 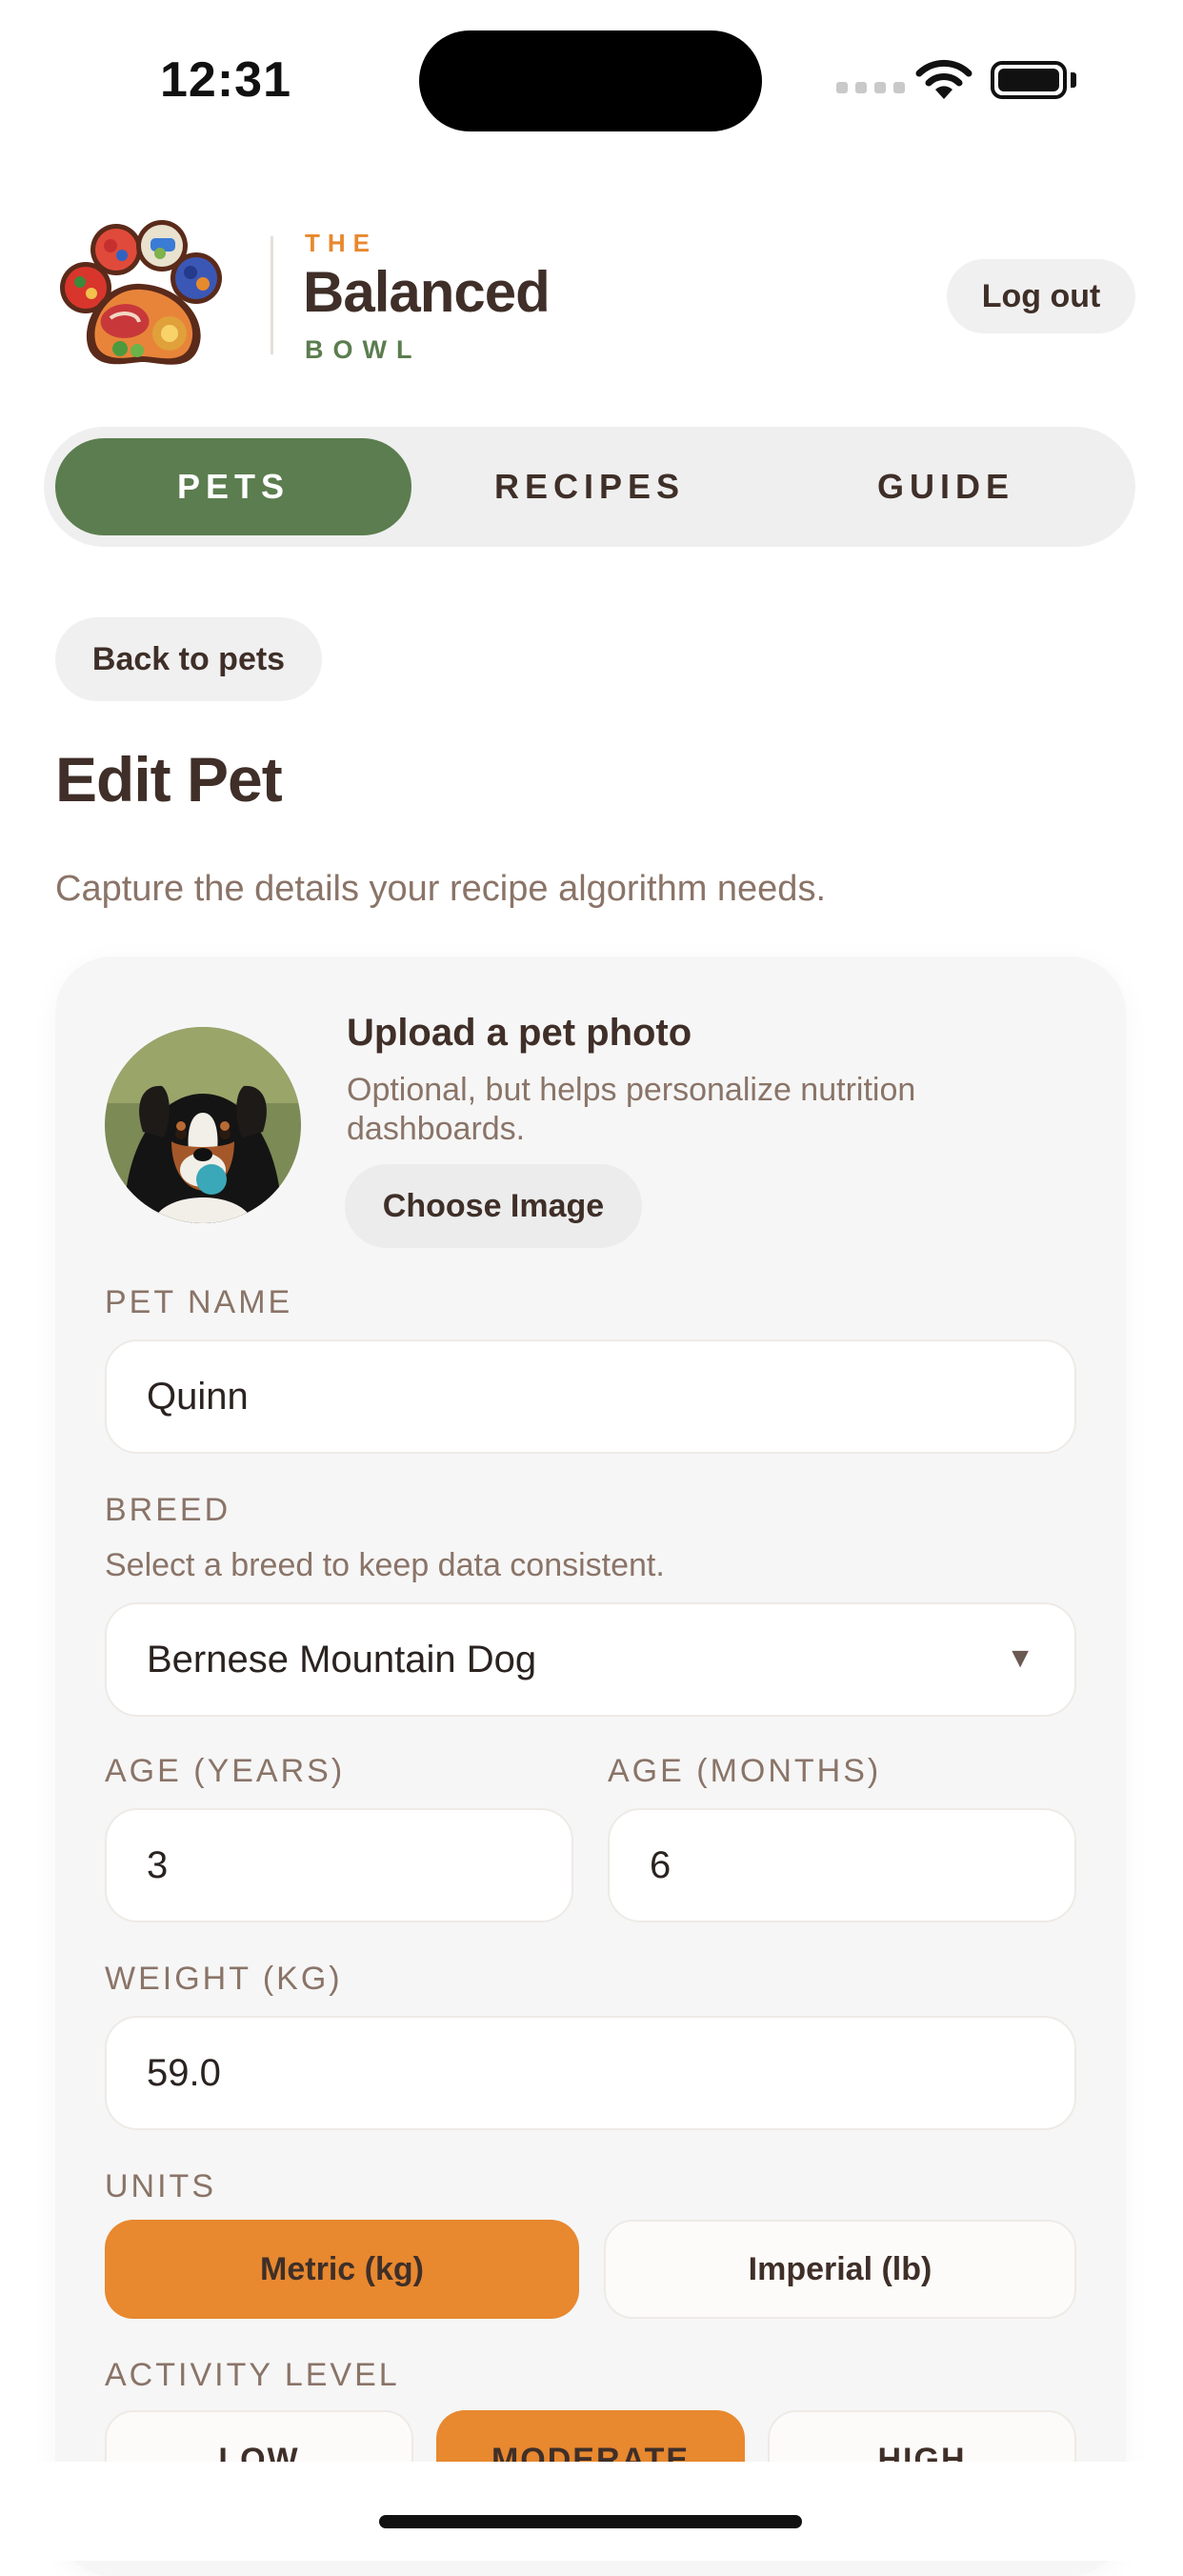 What do you see at coordinates (224, 1979) in the screenshot?
I see `weight-label: WEIGHT (KG)` at bounding box center [224, 1979].